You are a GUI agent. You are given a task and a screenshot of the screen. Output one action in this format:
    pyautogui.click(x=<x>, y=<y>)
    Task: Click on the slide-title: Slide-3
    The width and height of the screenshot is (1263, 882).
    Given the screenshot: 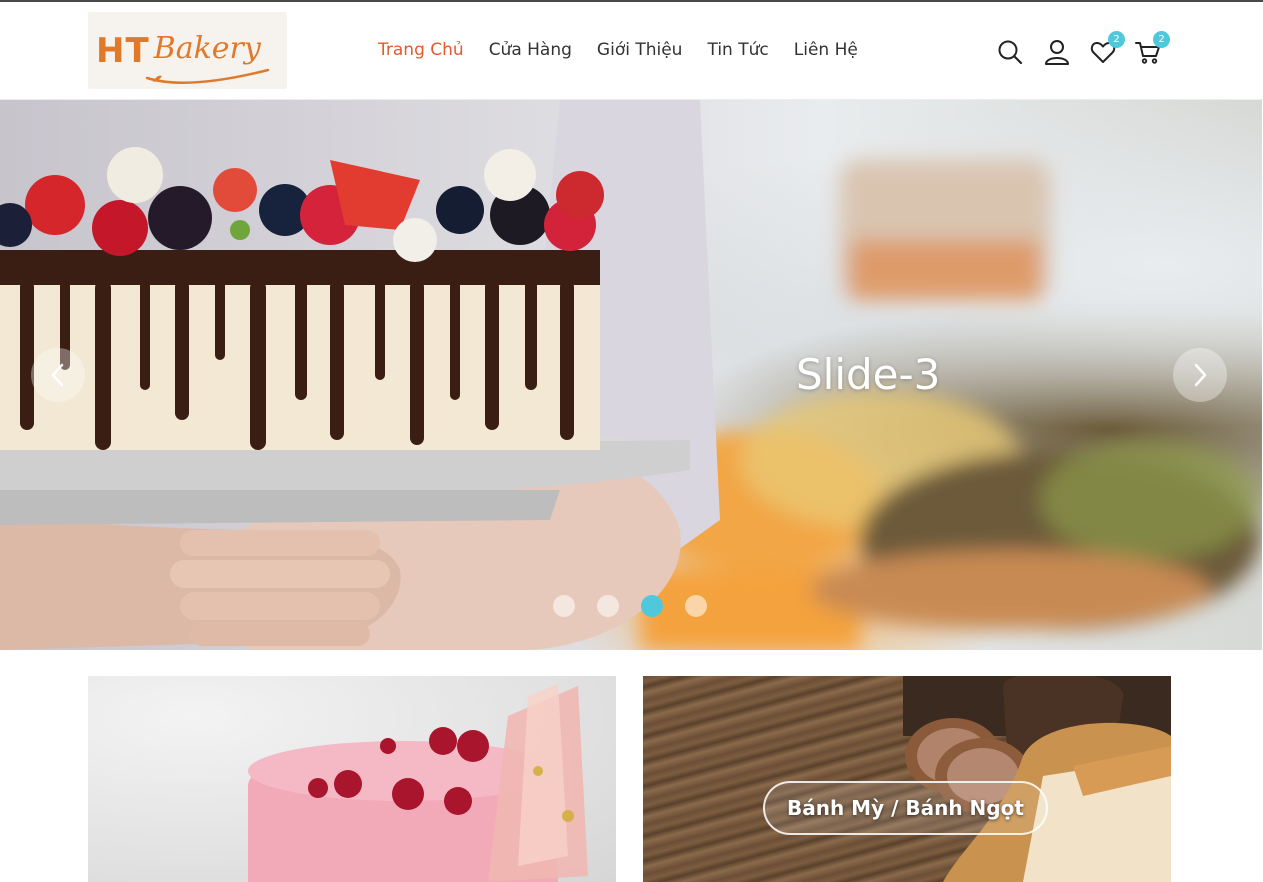 What is the action you would take?
    pyautogui.click(x=868, y=374)
    